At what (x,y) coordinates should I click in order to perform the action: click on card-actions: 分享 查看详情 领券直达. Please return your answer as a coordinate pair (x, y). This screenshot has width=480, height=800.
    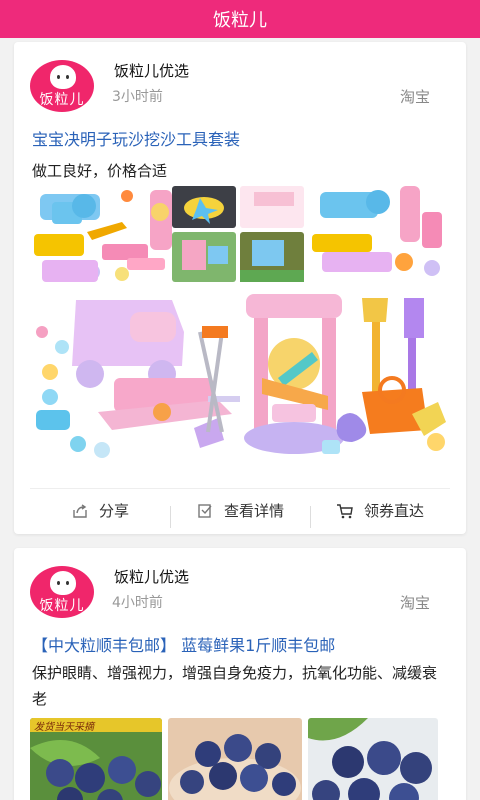
    Looking at the image, I should click on (240, 510).